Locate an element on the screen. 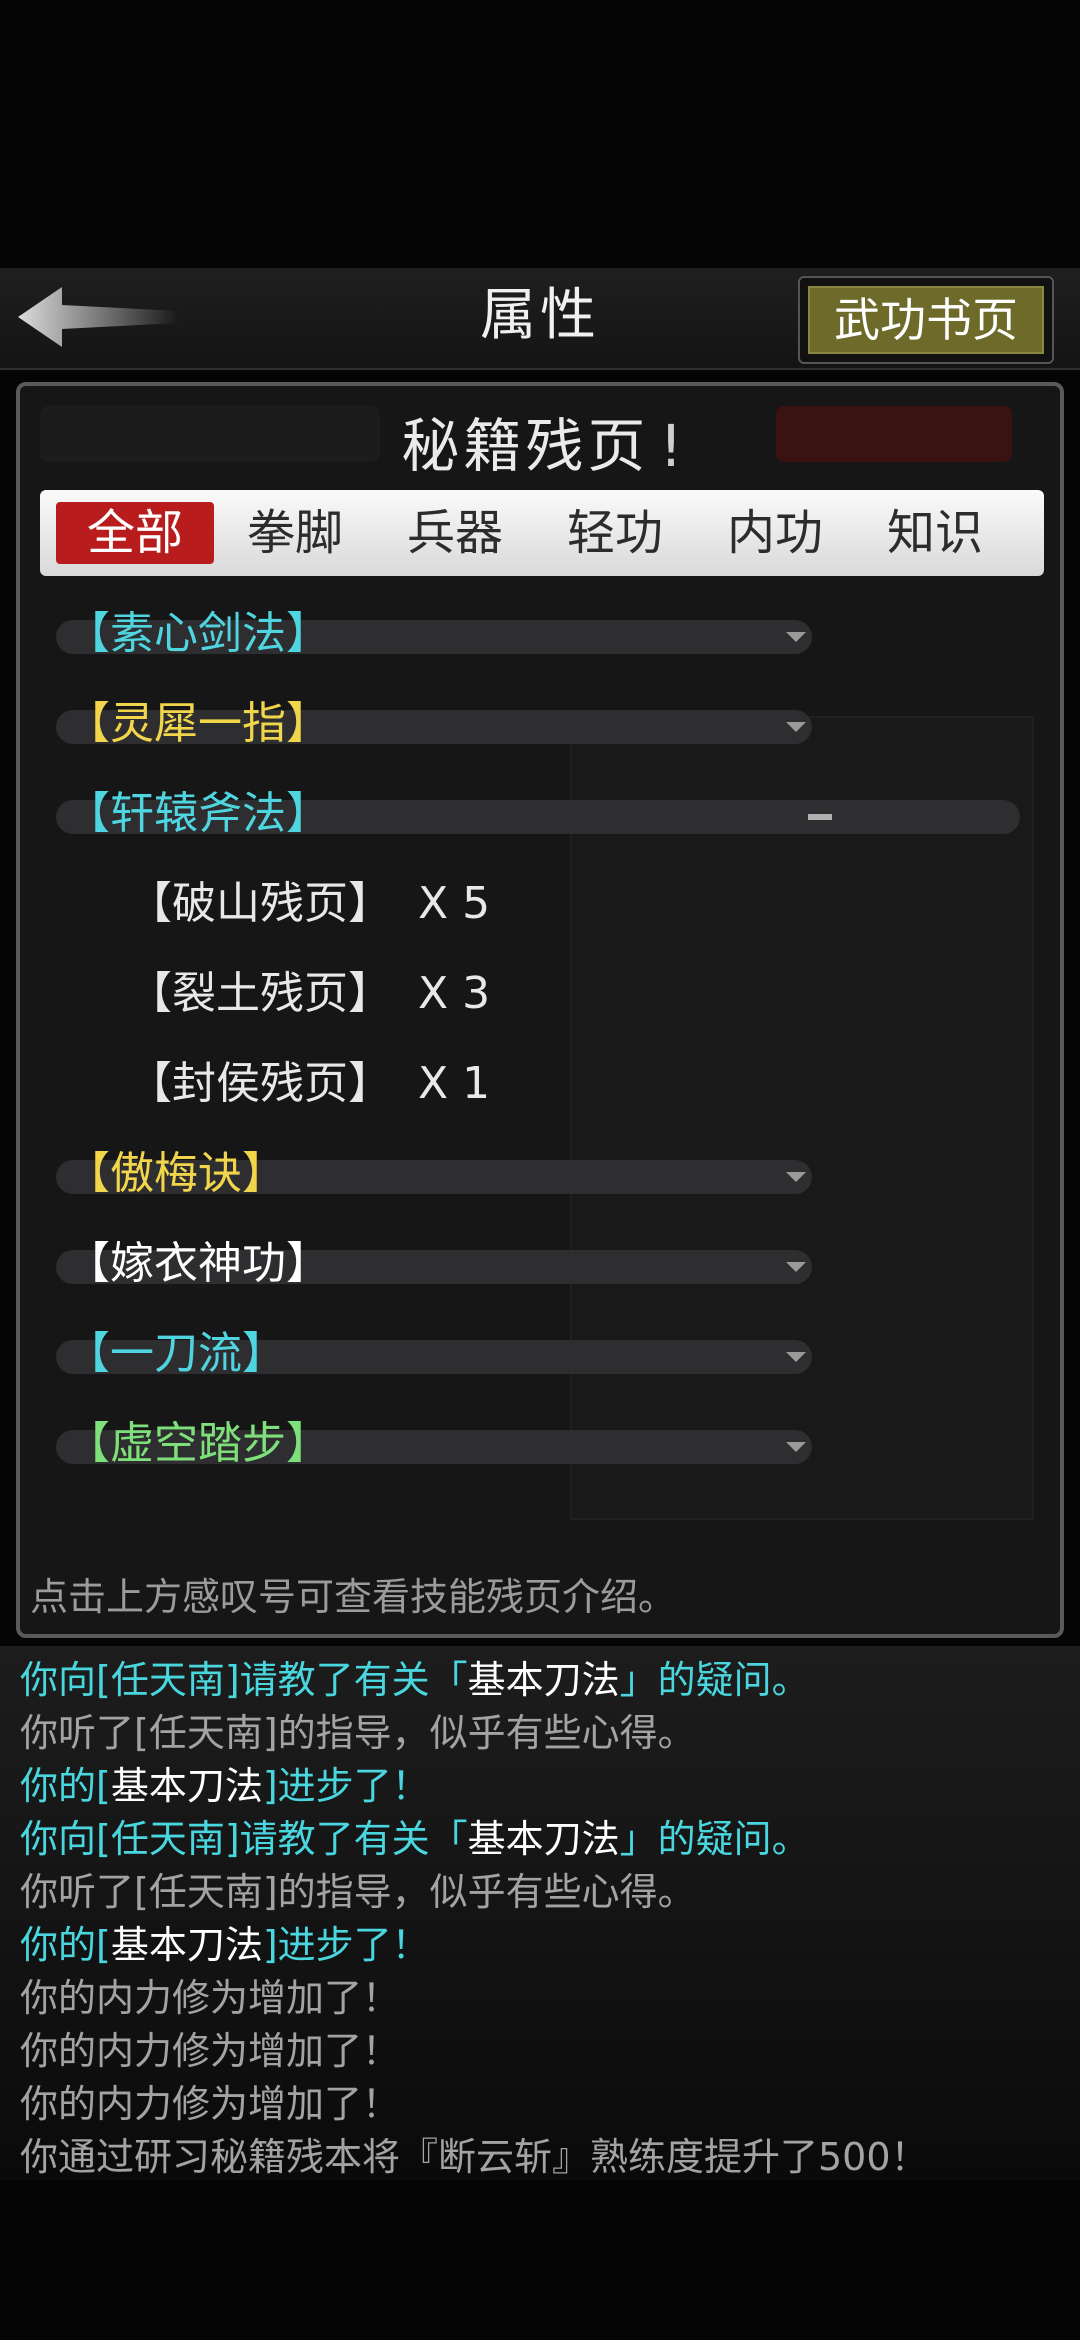  skill-name: 【素心剑法】 is located at coordinates (198, 633).